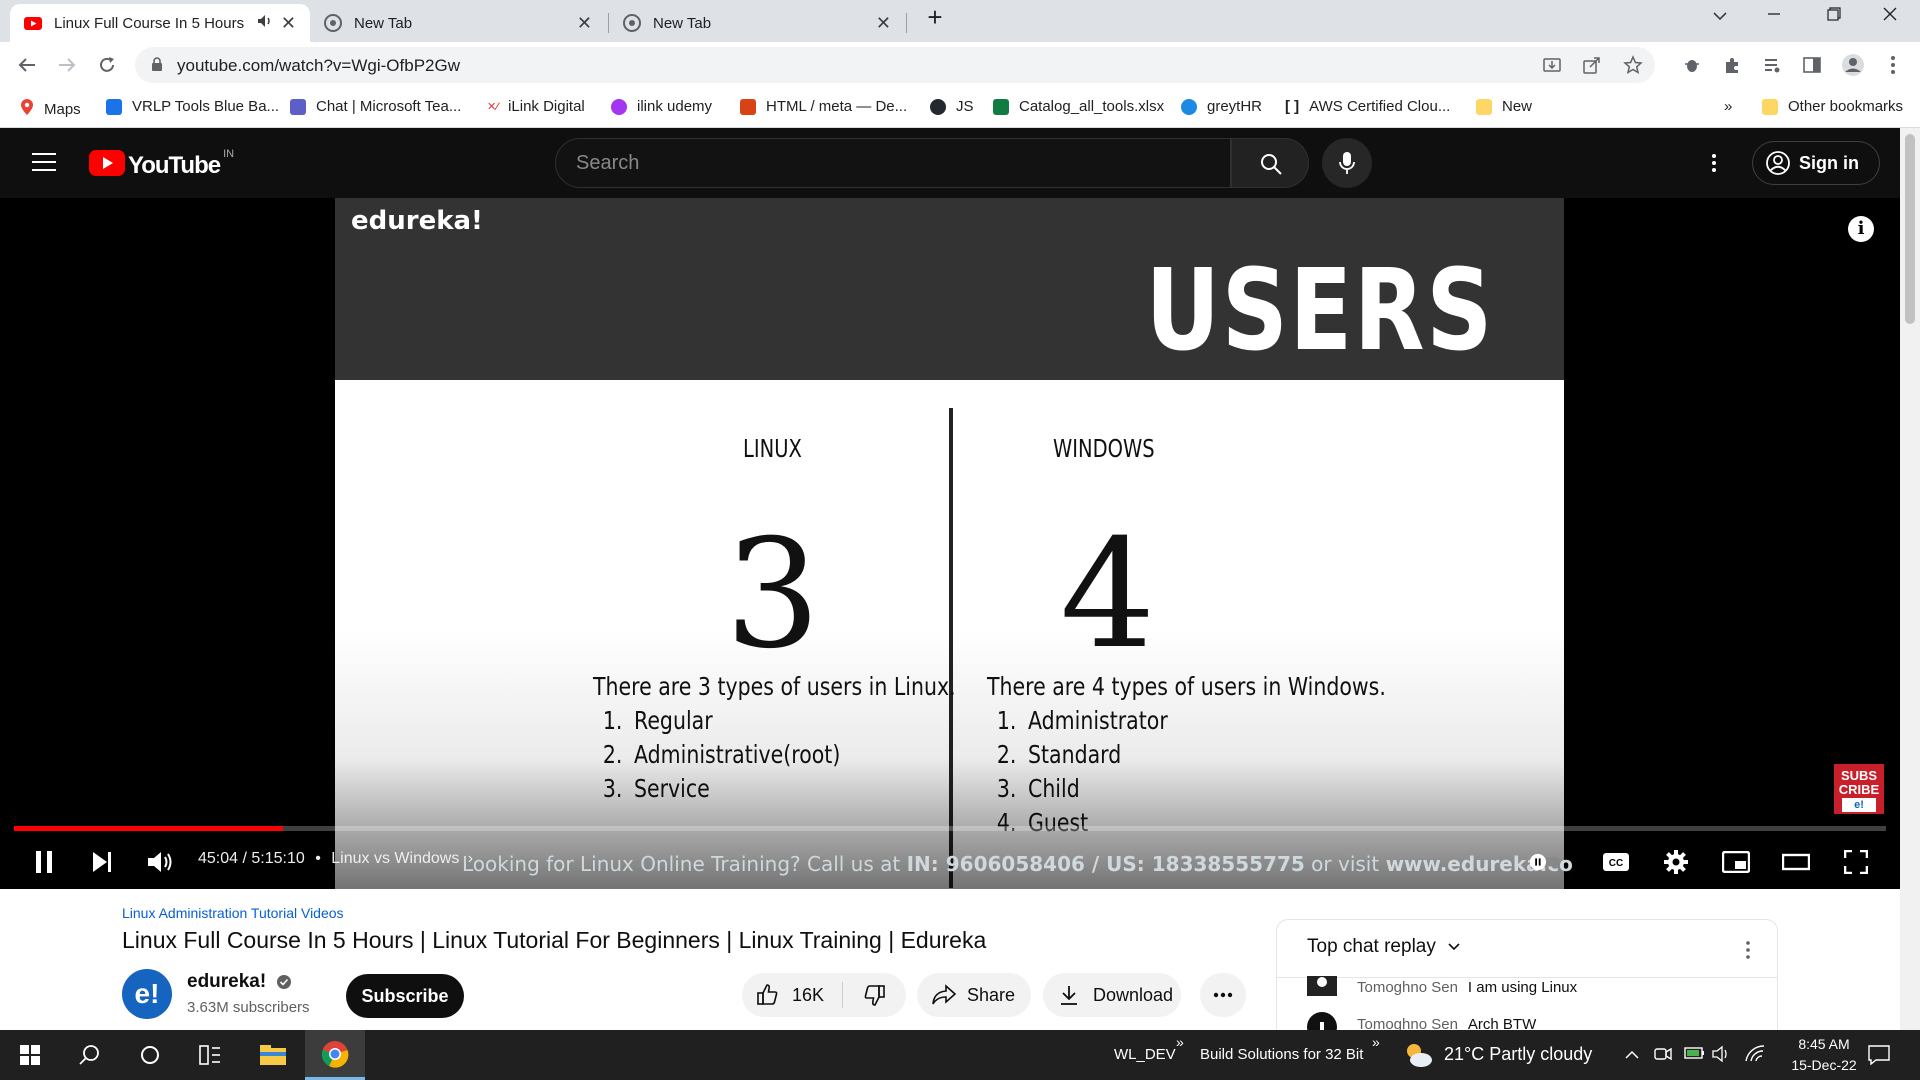 This screenshot has height=1080, width=1920. What do you see at coordinates (1732, 65) in the screenshot?
I see `extensions-puzzle-icon` at bounding box center [1732, 65].